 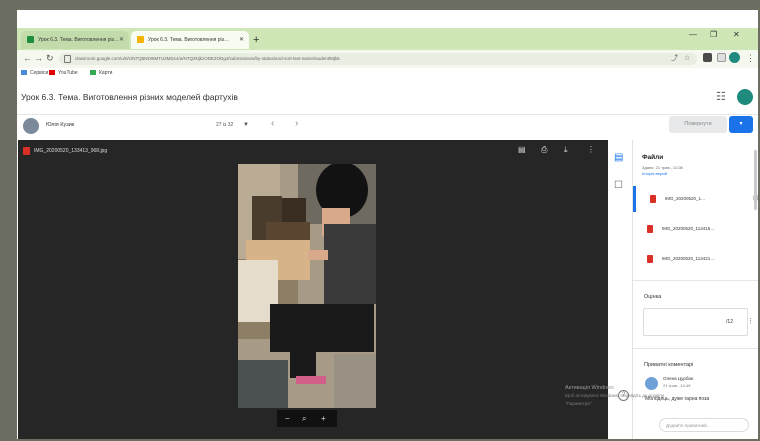 What do you see at coordinates (31, 126) in the screenshot?
I see `student-avatar` at bounding box center [31, 126].